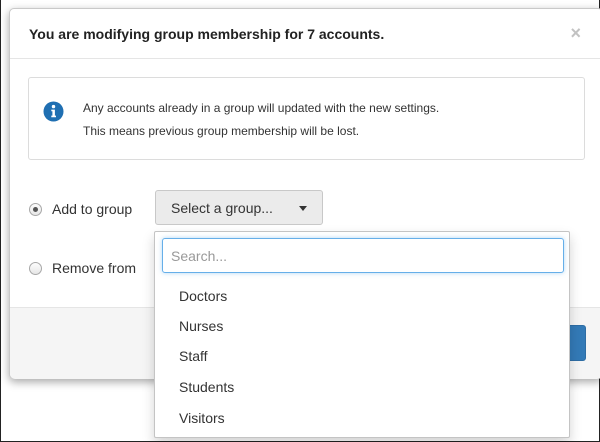  Describe the element at coordinates (303, 208) in the screenshot. I see `caret-down-icon` at that location.